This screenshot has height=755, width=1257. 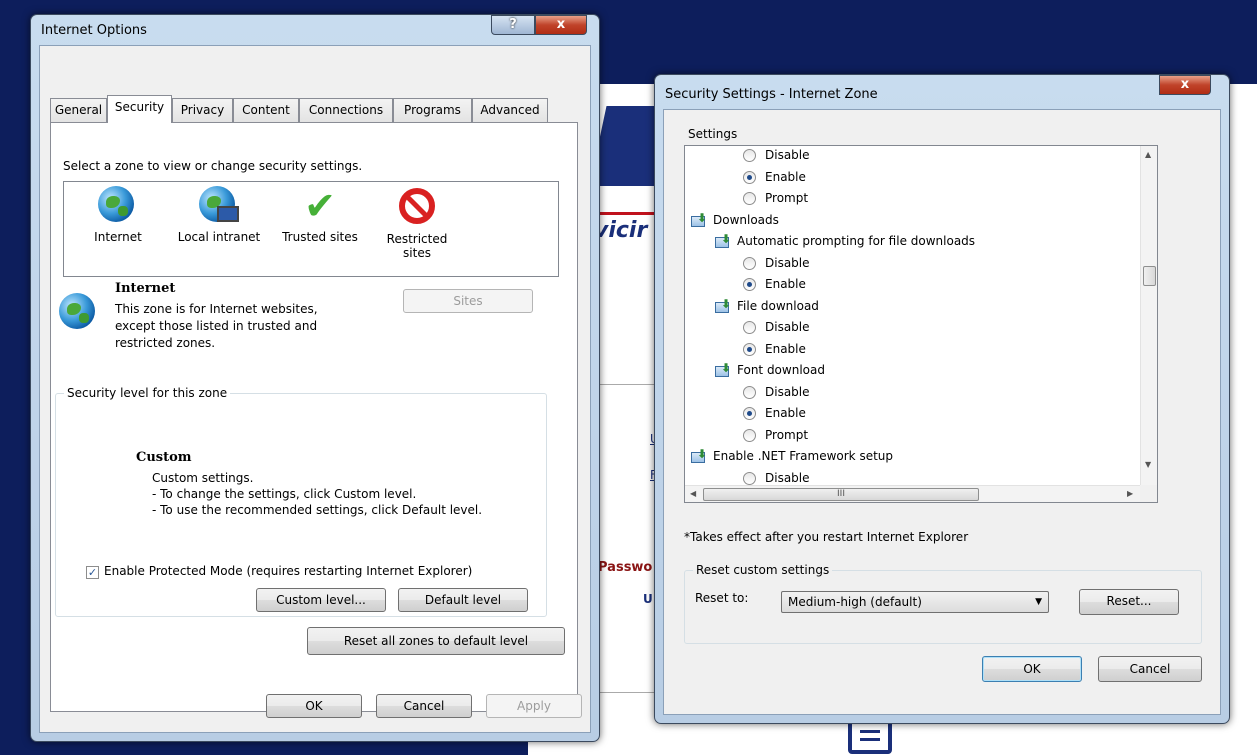 I want to click on sites-button: Sites, so click(x=468, y=301).